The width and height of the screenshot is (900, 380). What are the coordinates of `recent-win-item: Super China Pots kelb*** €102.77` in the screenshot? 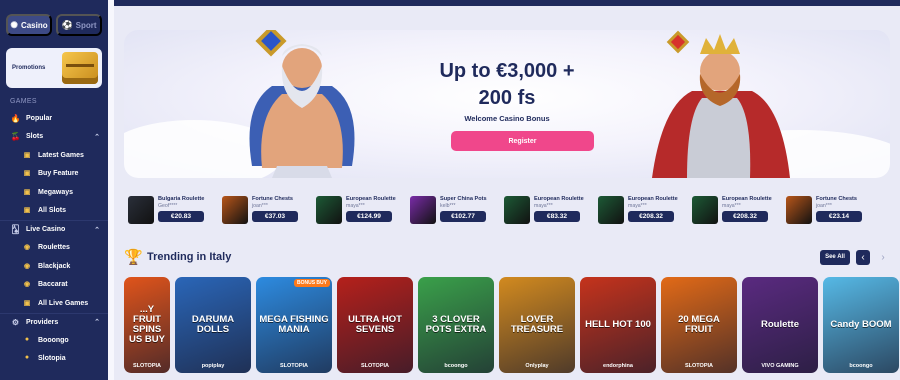 It's located at (457, 214).